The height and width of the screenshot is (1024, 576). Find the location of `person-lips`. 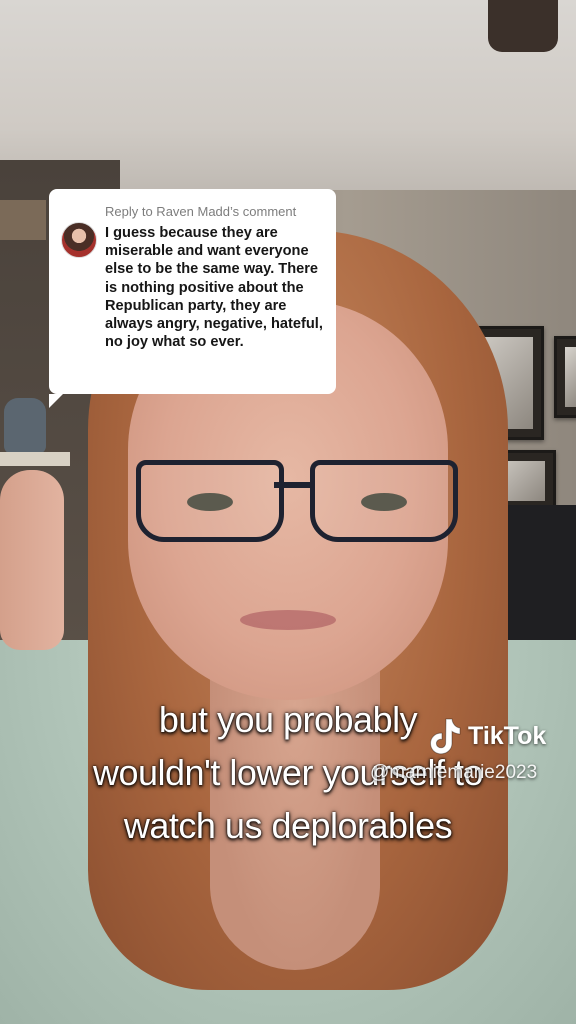

person-lips is located at coordinates (288, 620).